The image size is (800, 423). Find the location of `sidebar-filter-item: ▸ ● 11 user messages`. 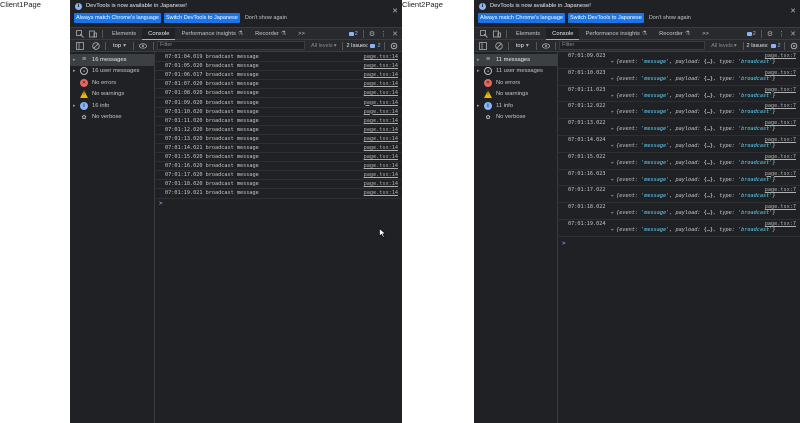

sidebar-filter-item: ▸ ● 11 user messages is located at coordinates (515, 72).